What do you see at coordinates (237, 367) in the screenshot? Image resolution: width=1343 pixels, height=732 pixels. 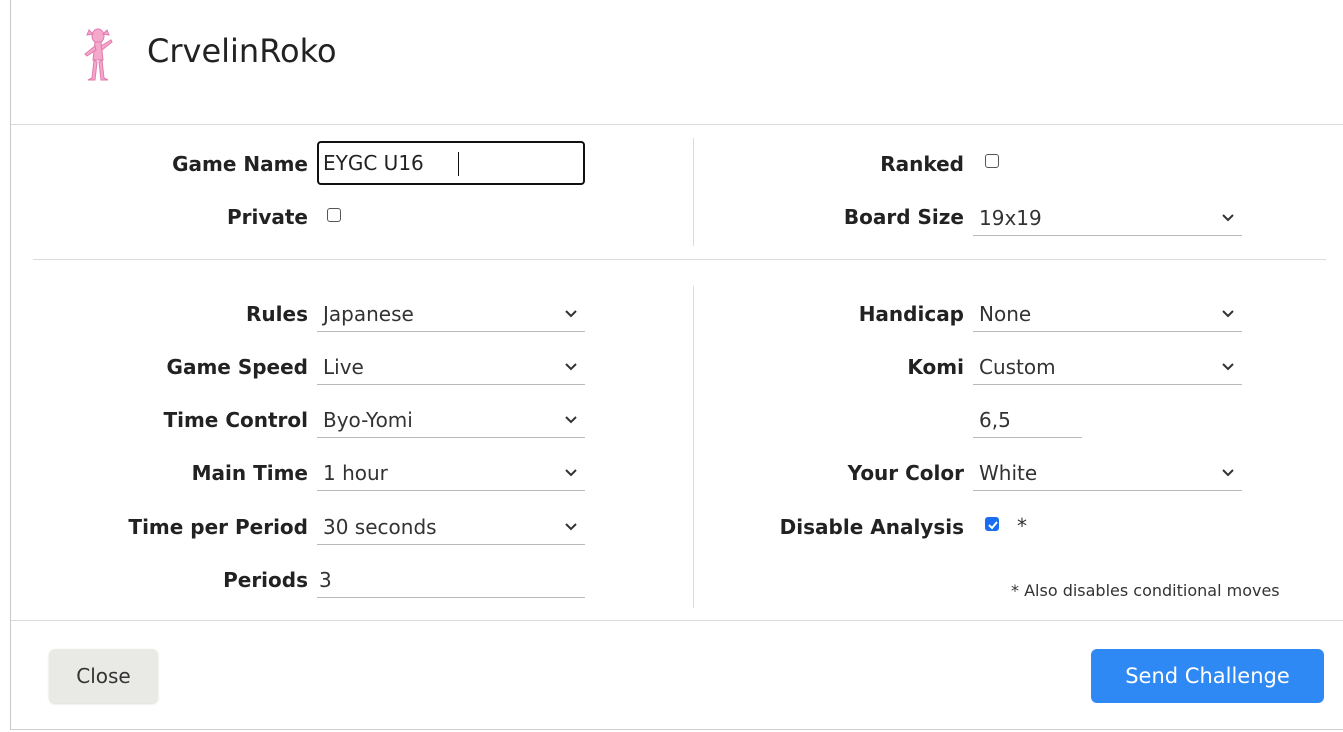 I see `game-speed-label: Game Speed` at bounding box center [237, 367].